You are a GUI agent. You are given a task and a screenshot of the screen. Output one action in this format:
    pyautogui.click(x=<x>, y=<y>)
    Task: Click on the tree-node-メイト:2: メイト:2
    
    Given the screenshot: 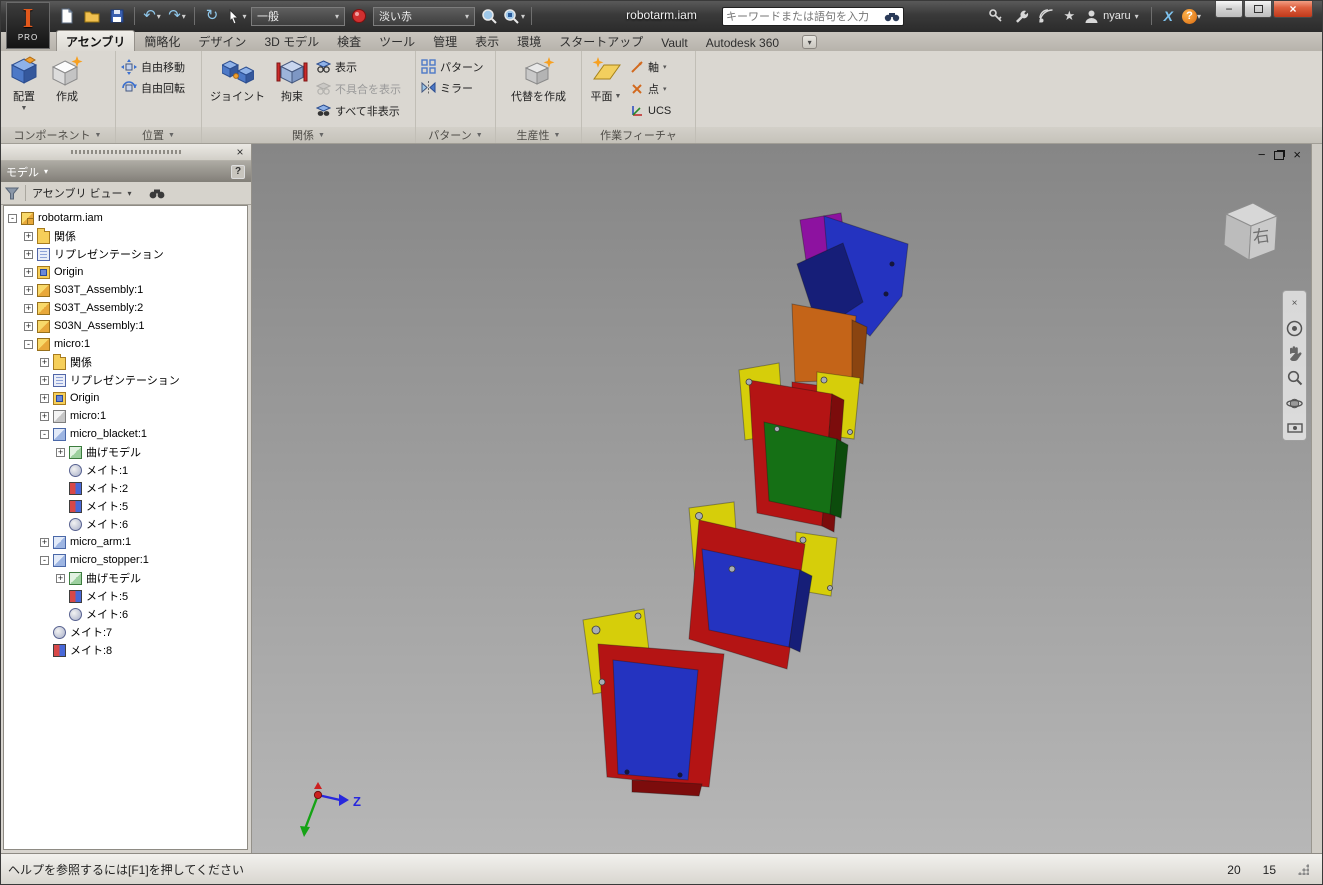 What is the action you would take?
    pyautogui.click(x=125, y=488)
    